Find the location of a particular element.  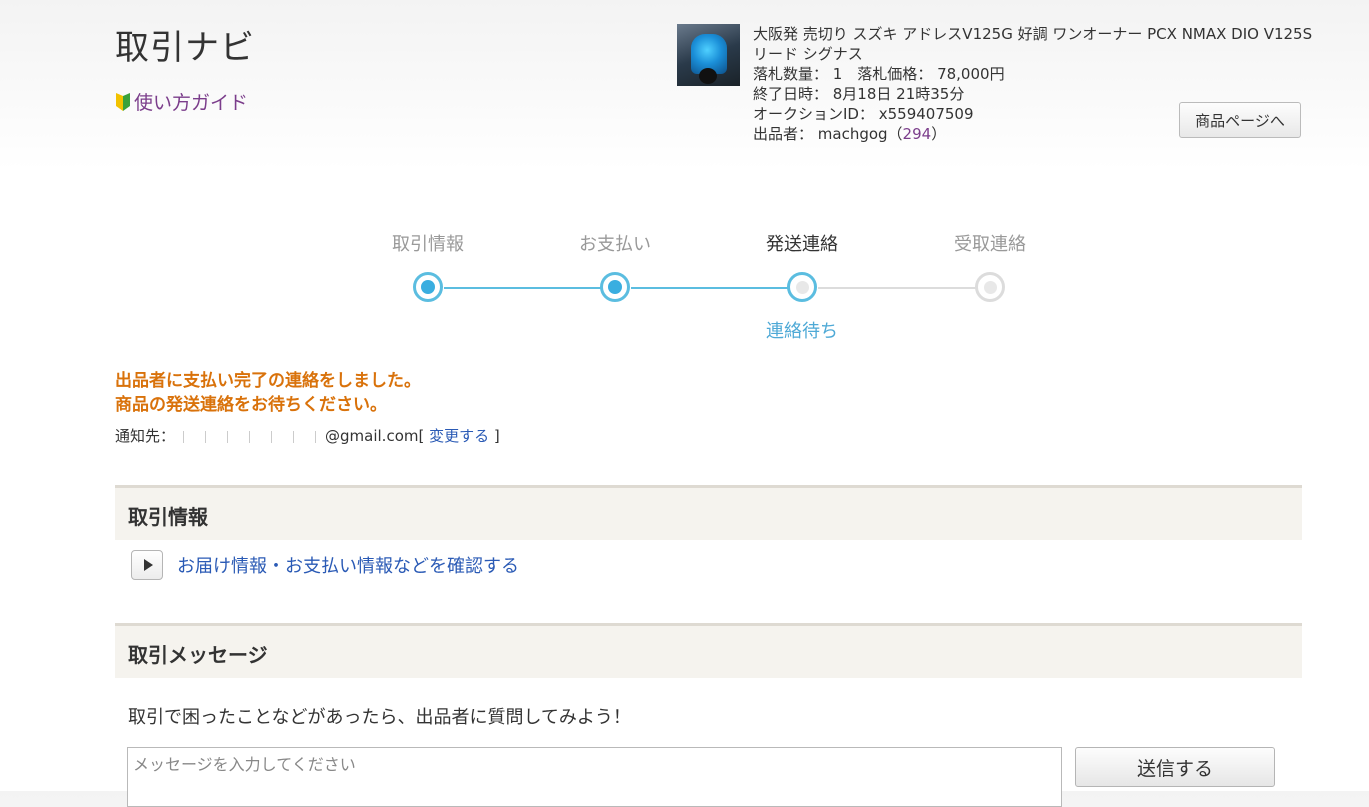

send-button: 送信する is located at coordinates (1175, 767).